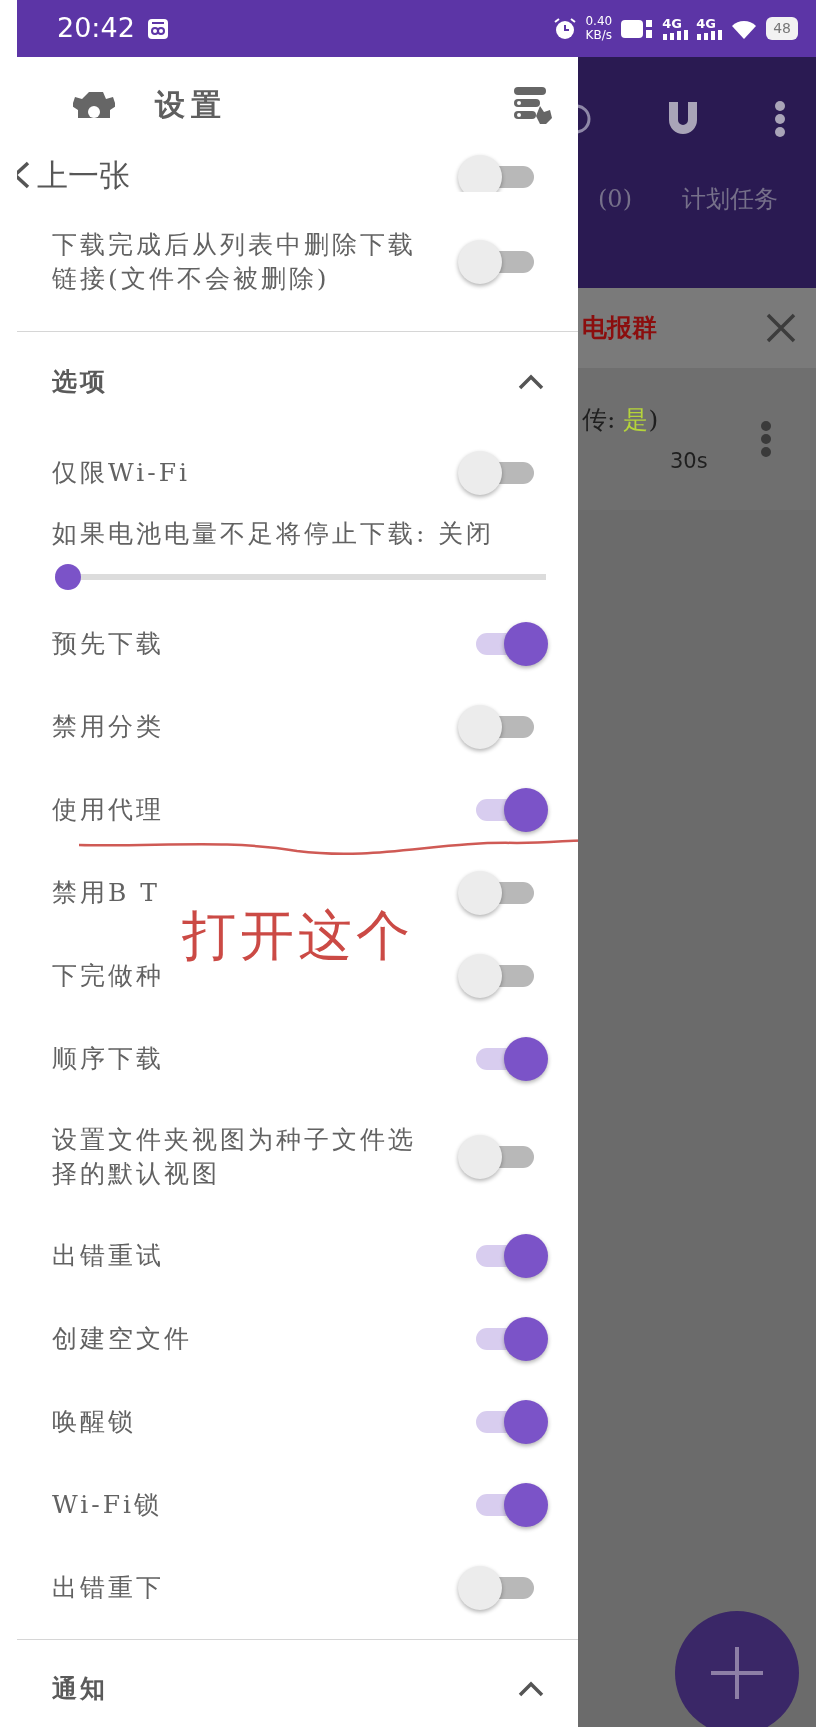 This screenshot has height=1727, width=828. I want to click on more-icon, so click(780, 119).